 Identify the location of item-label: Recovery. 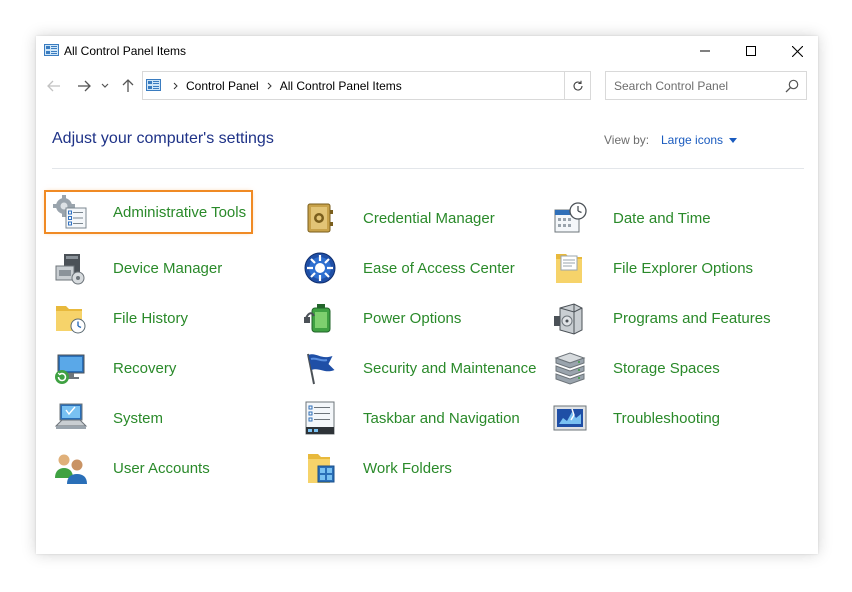
(145, 368).